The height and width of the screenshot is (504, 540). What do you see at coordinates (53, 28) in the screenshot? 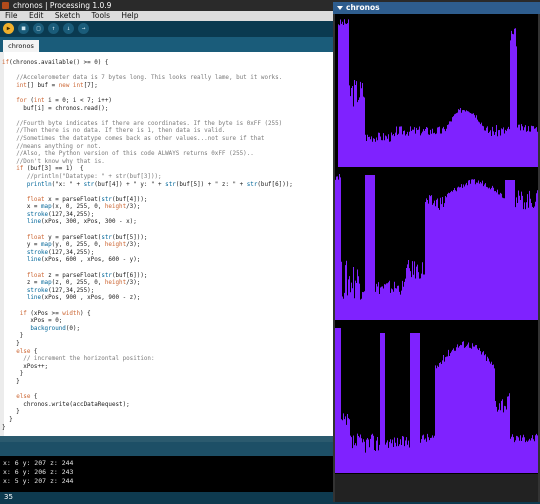
I see `open-button: ↑` at bounding box center [53, 28].